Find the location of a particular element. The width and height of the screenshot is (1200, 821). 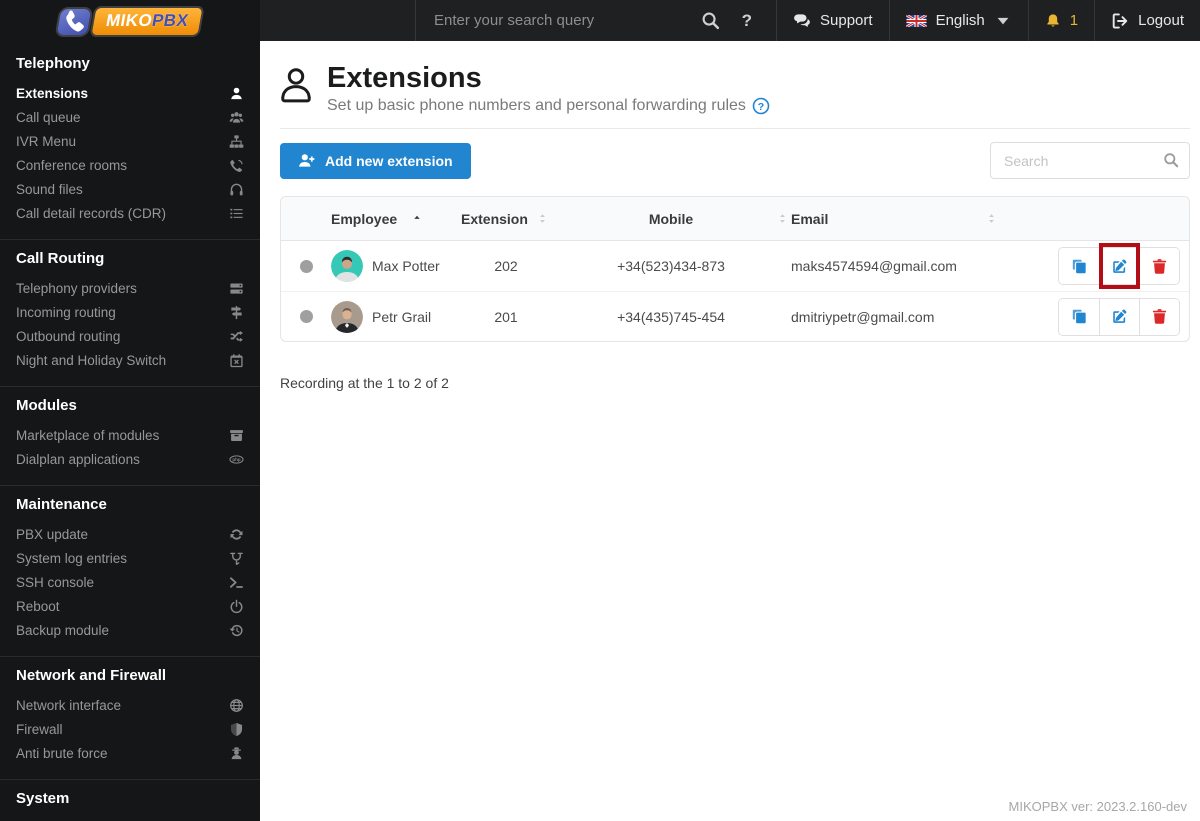

email-address: dmitriypetr@gmail.com is located at coordinates (863, 316).